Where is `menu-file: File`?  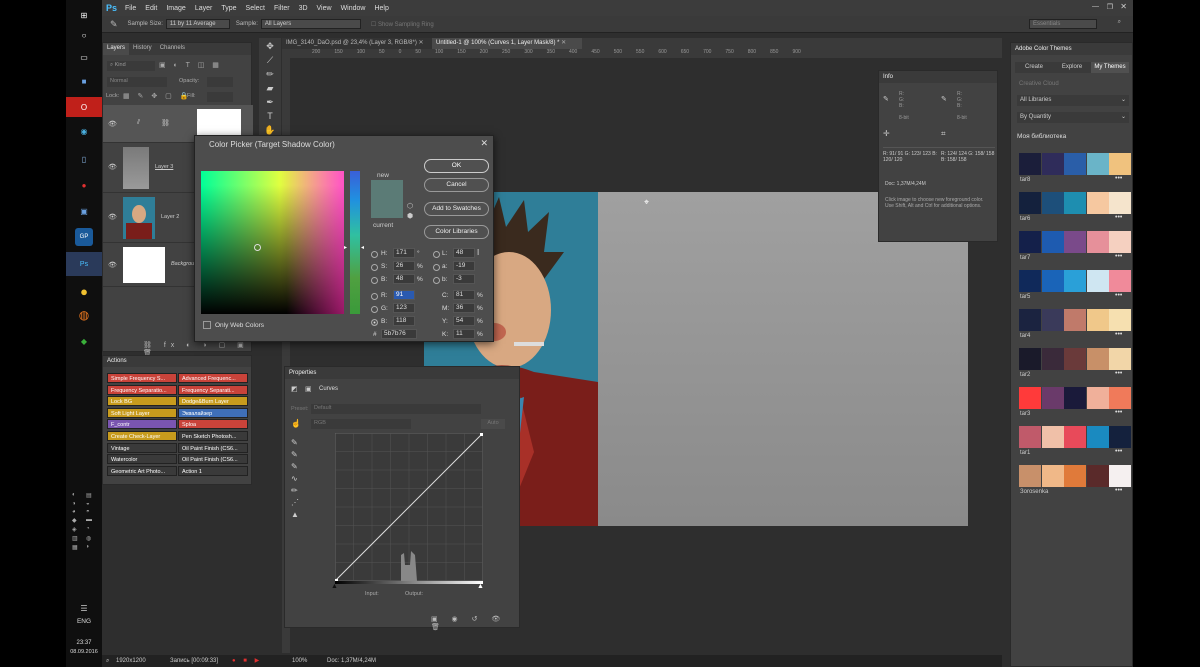 menu-file: File is located at coordinates (130, 8).